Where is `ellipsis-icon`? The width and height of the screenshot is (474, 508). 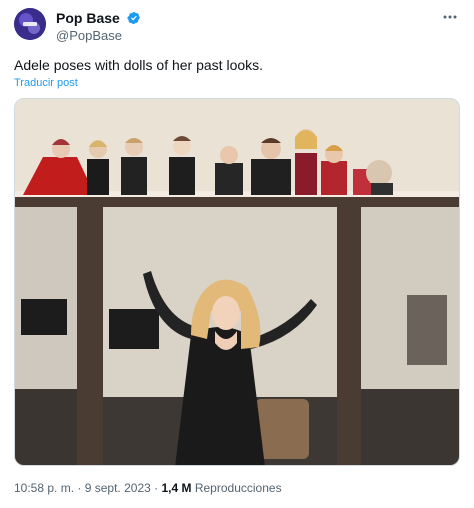 ellipsis-icon is located at coordinates (450, 17).